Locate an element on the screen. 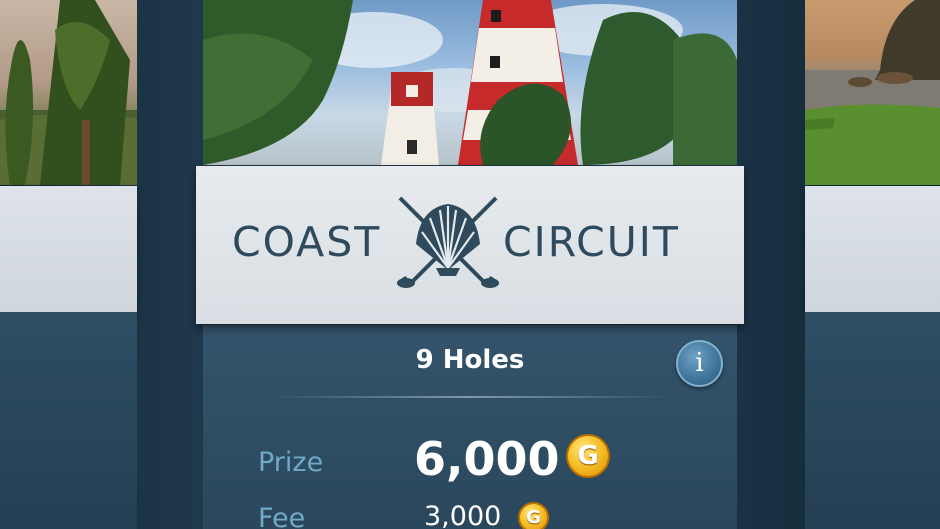 The width and height of the screenshot is (940, 529). previous-course-card is located at coordinates (68, 264).